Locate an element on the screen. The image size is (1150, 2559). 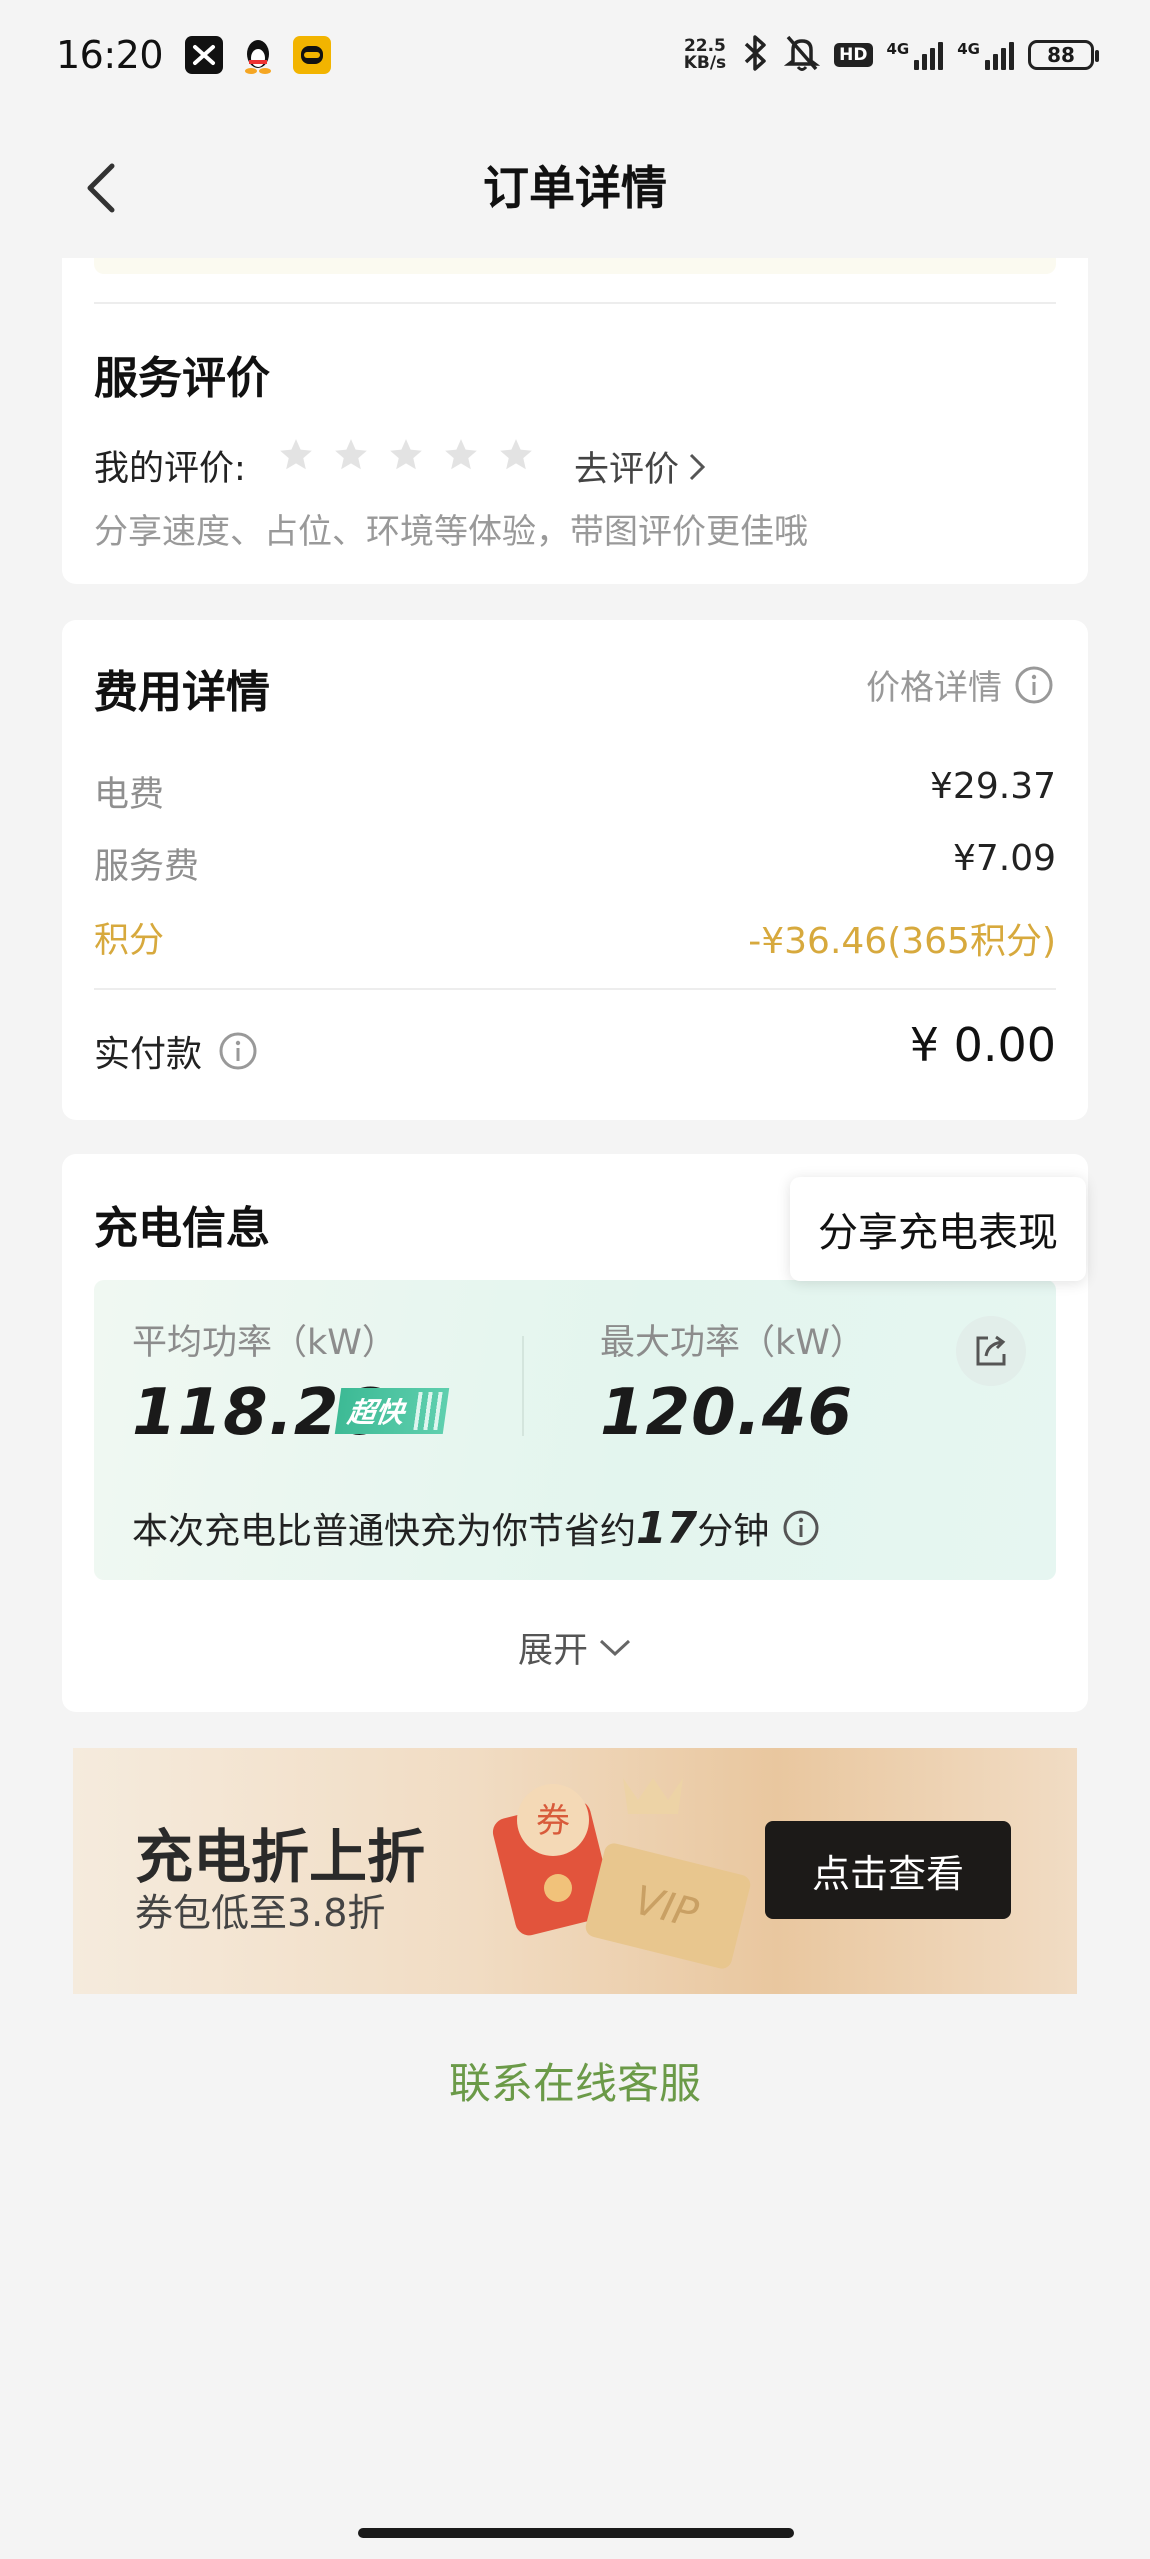
hd-badge: HD is located at coordinates (853, 55).